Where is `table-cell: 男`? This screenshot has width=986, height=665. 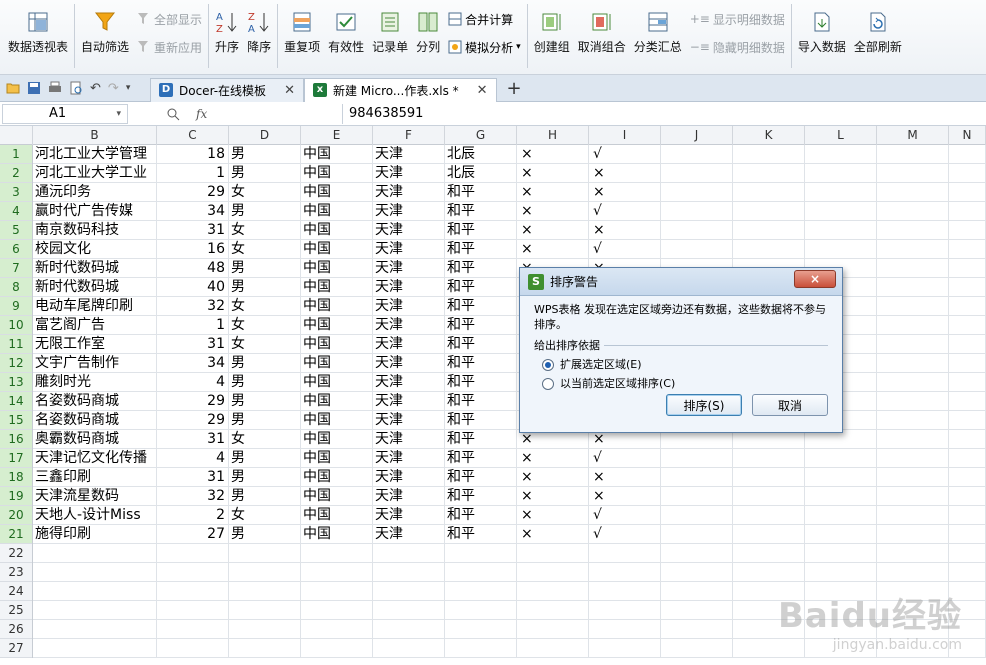
table-cell: 男 is located at coordinates (265, 154).